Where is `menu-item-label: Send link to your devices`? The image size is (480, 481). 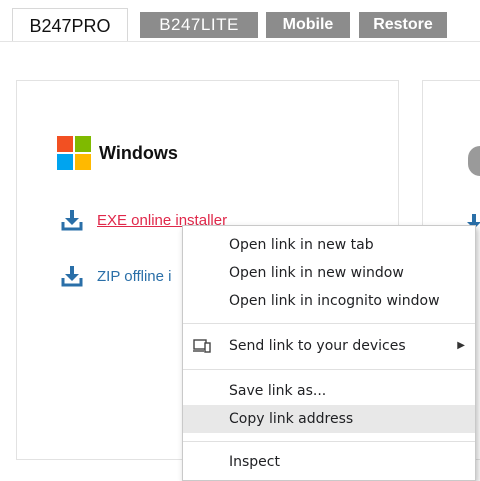 menu-item-label: Send link to your devices is located at coordinates (317, 346).